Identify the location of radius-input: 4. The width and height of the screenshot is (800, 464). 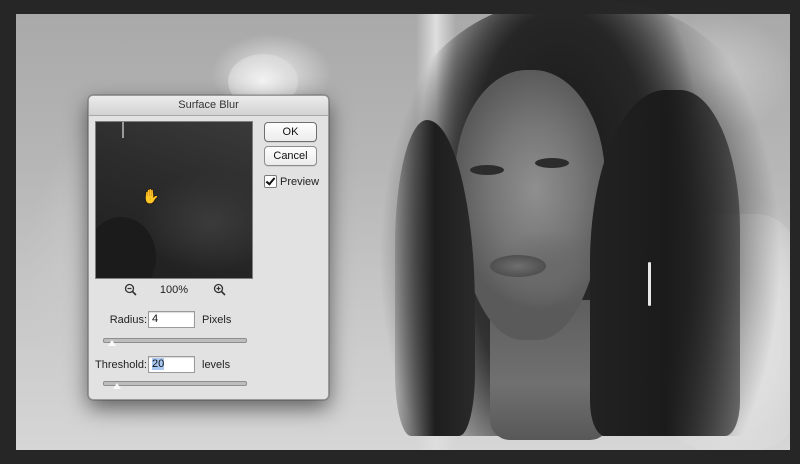
(171, 319).